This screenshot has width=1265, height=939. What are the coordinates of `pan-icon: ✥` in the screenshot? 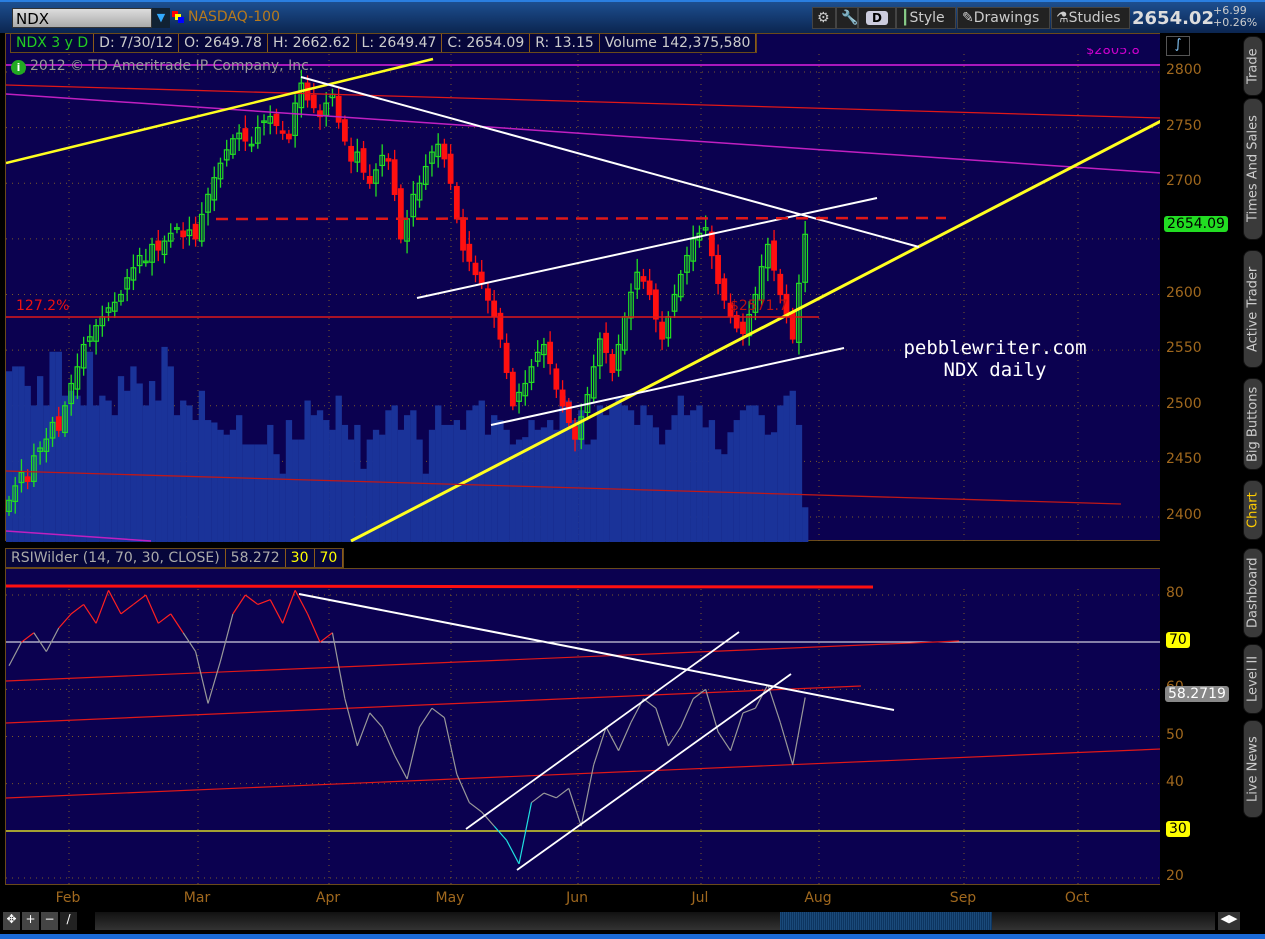 It's located at (11, 921).